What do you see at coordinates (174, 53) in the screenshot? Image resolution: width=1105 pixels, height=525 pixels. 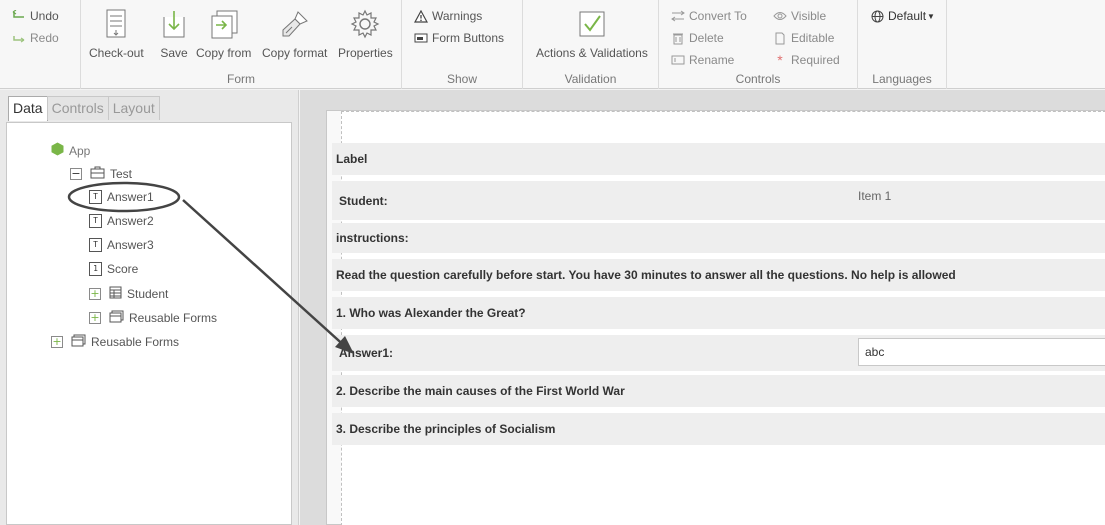 I see `save-label: Save` at bounding box center [174, 53].